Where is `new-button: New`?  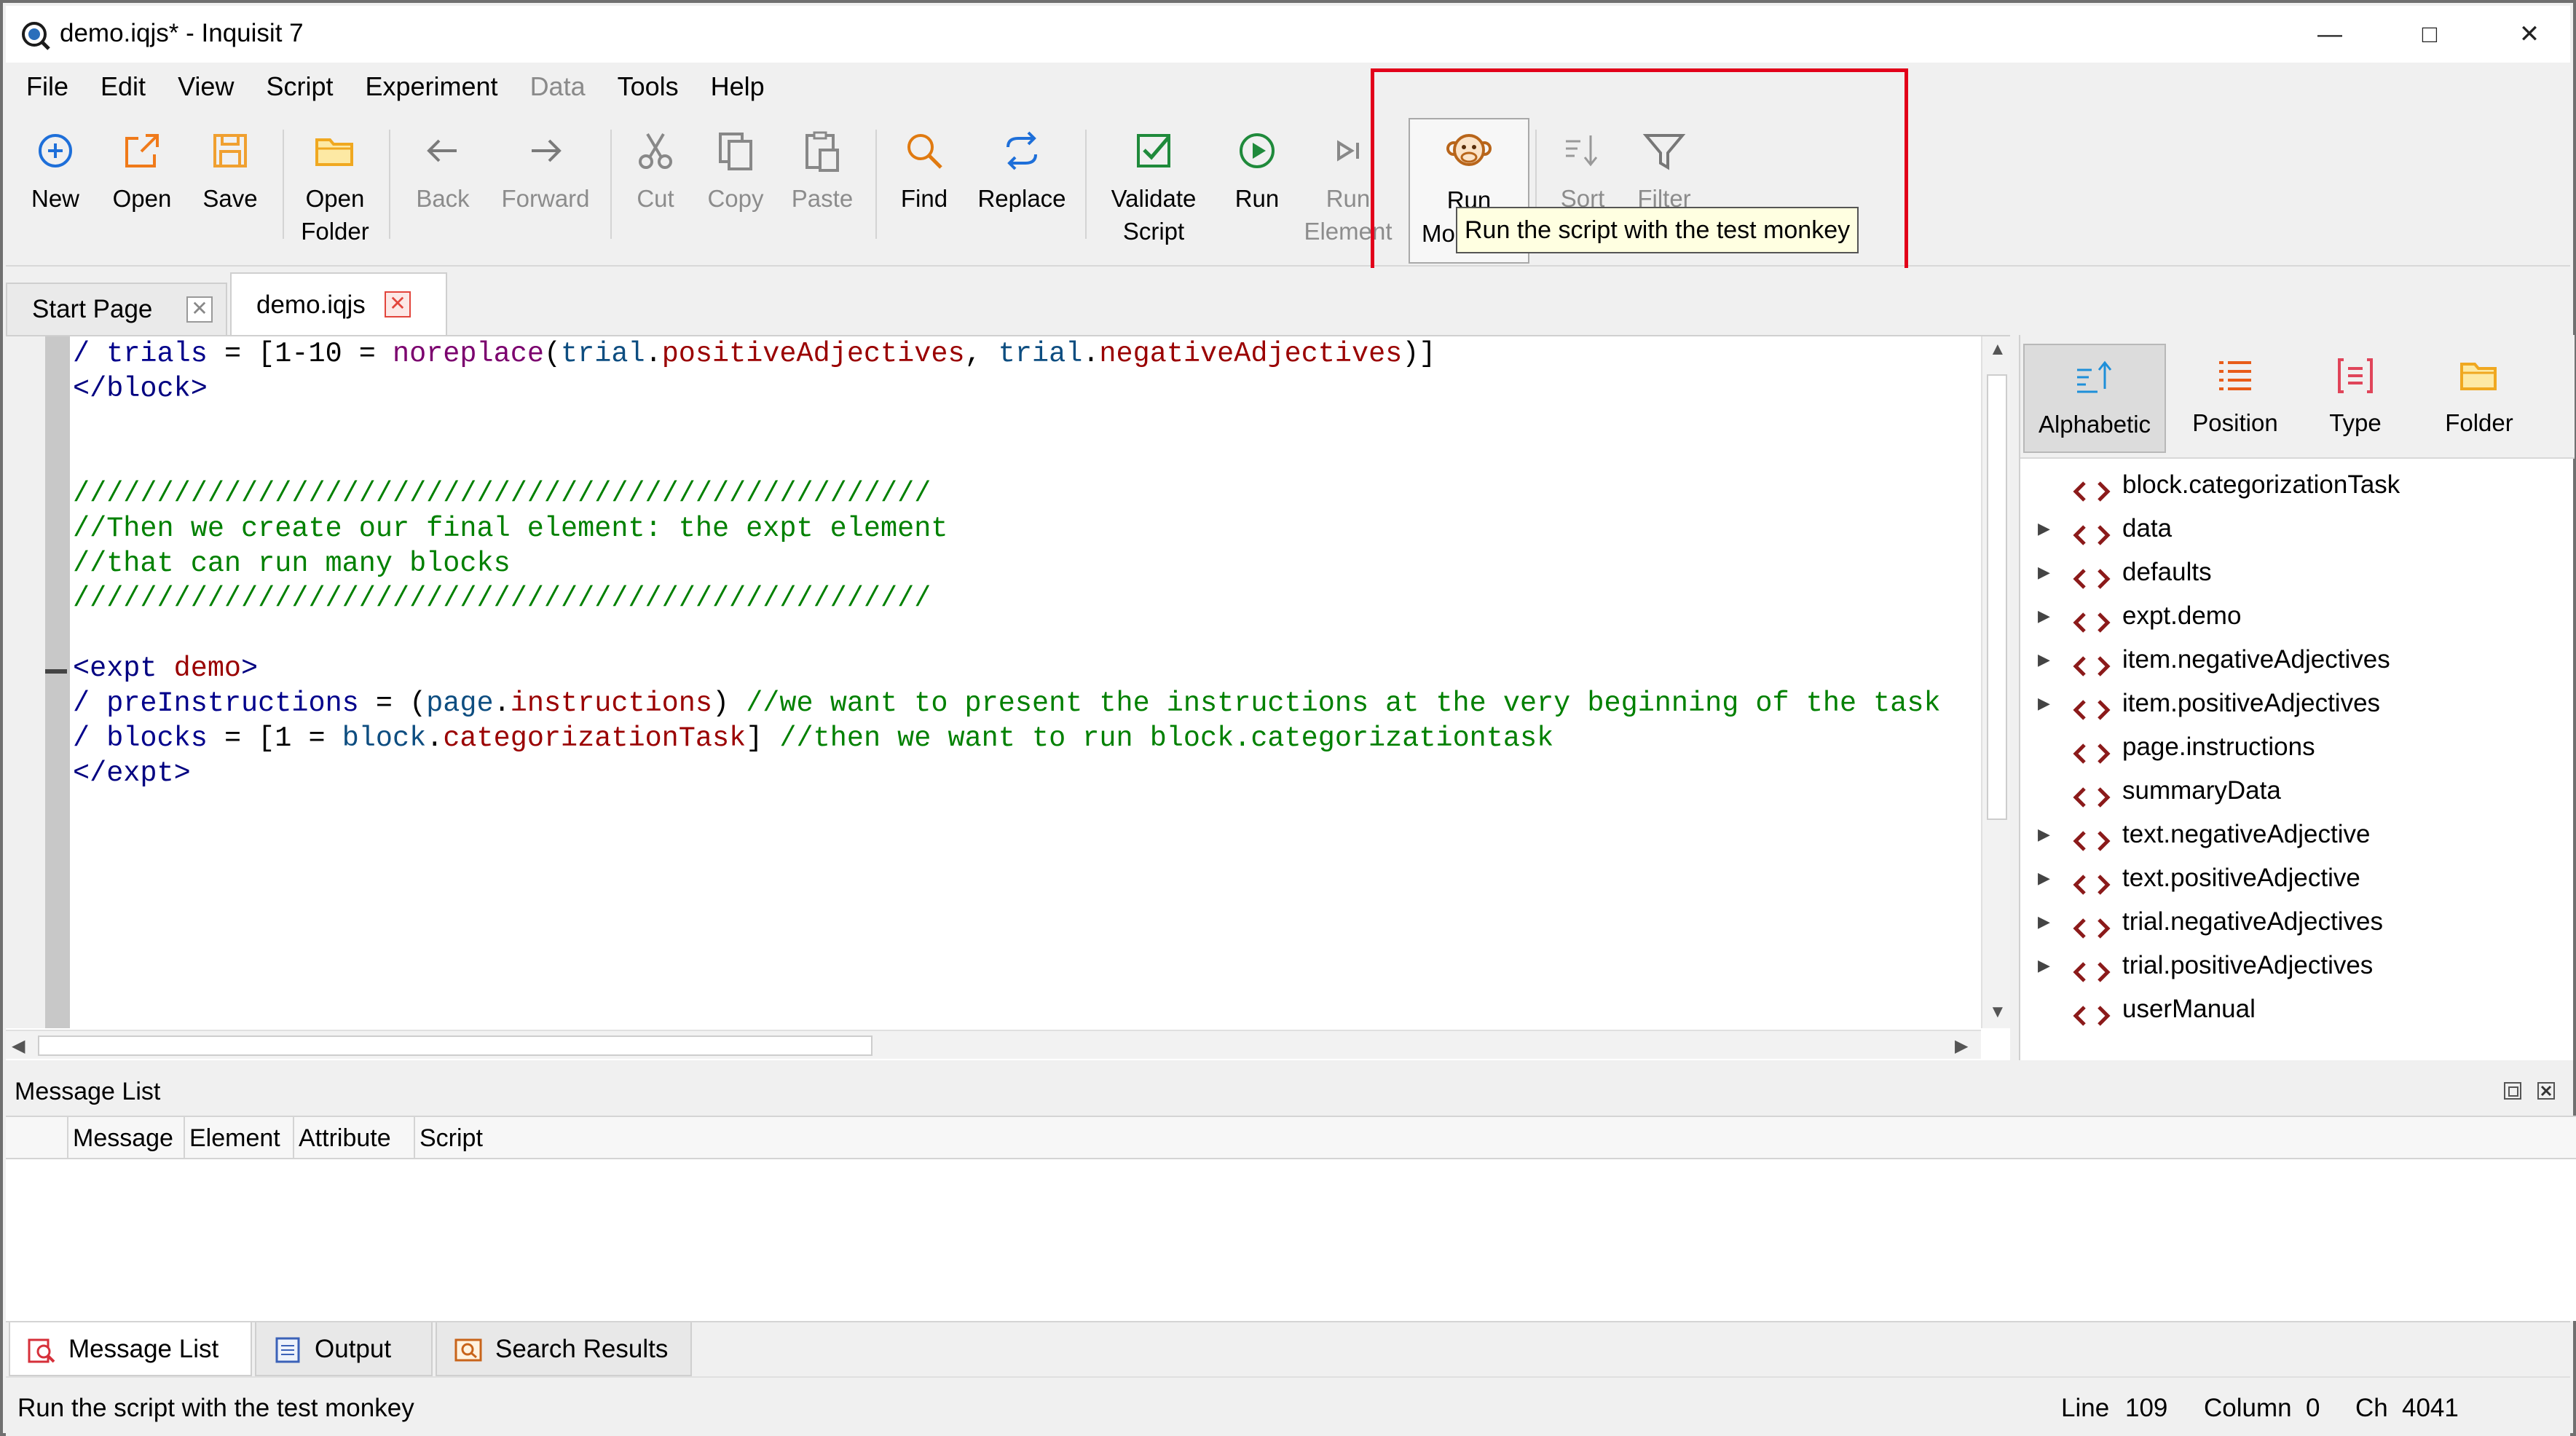 new-button: New is located at coordinates (55, 191).